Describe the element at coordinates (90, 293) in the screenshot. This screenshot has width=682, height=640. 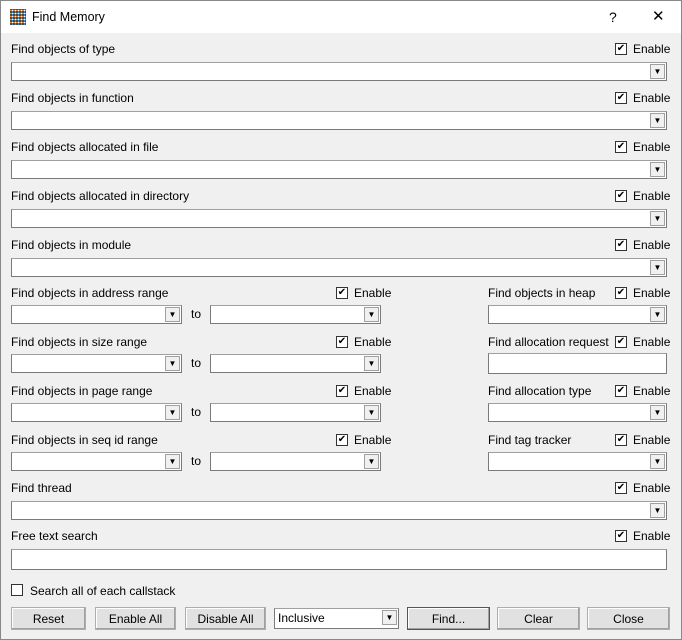
I see `range-label: Find objects in address range` at that location.